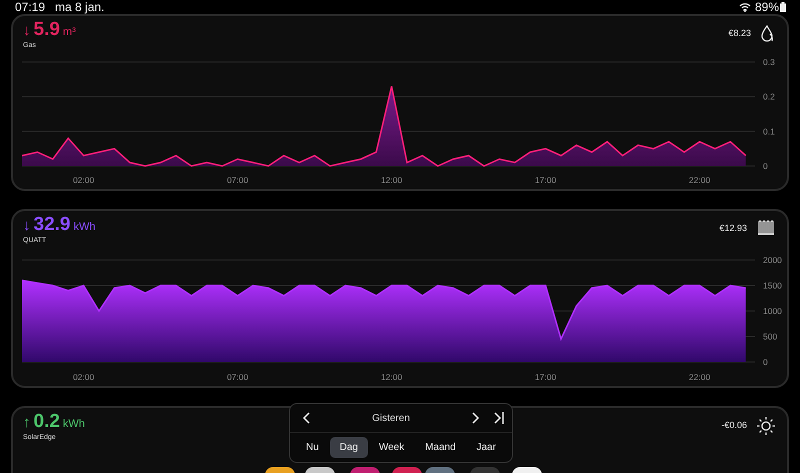 The width and height of the screenshot is (800, 473). I want to click on battery-icon, so click(783, 7).